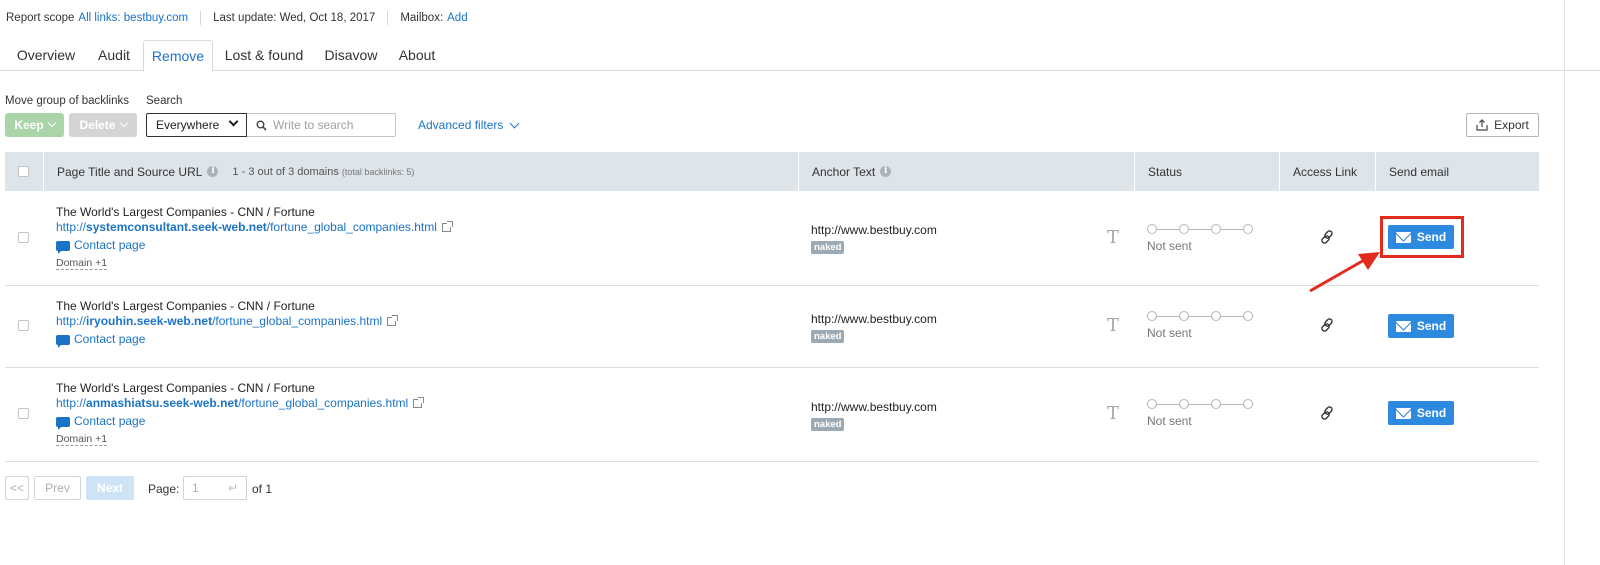 The width and height of the screenshot is (1600, 565). I want to click on advanced-filters-label: Advanced filters, so click(461, 125).